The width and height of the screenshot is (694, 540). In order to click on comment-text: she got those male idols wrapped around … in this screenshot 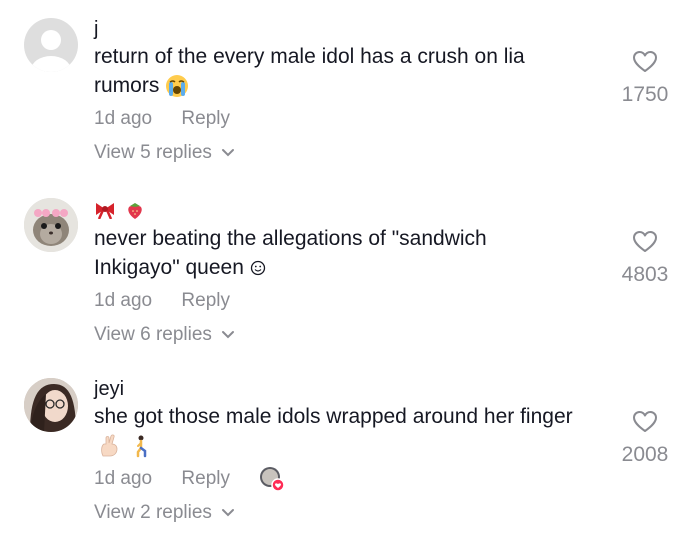, I will do `click(334, 431)`.